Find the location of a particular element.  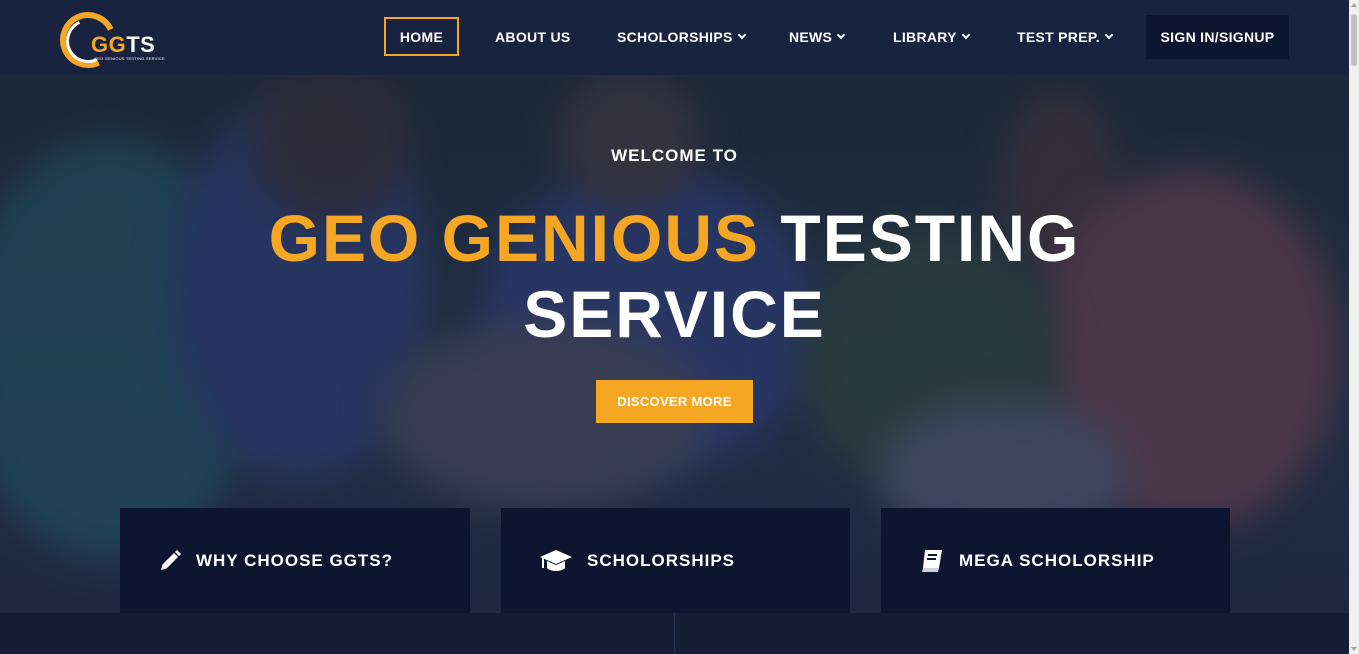

signin-signup-button: SIGN IN/SIGNUP is located at coordinates (1217, 37).